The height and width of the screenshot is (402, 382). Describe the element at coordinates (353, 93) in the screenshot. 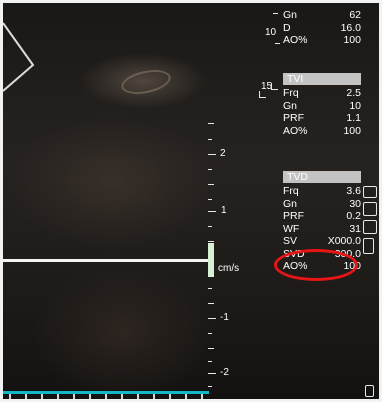

I see `param-value: 2.5` at that location.